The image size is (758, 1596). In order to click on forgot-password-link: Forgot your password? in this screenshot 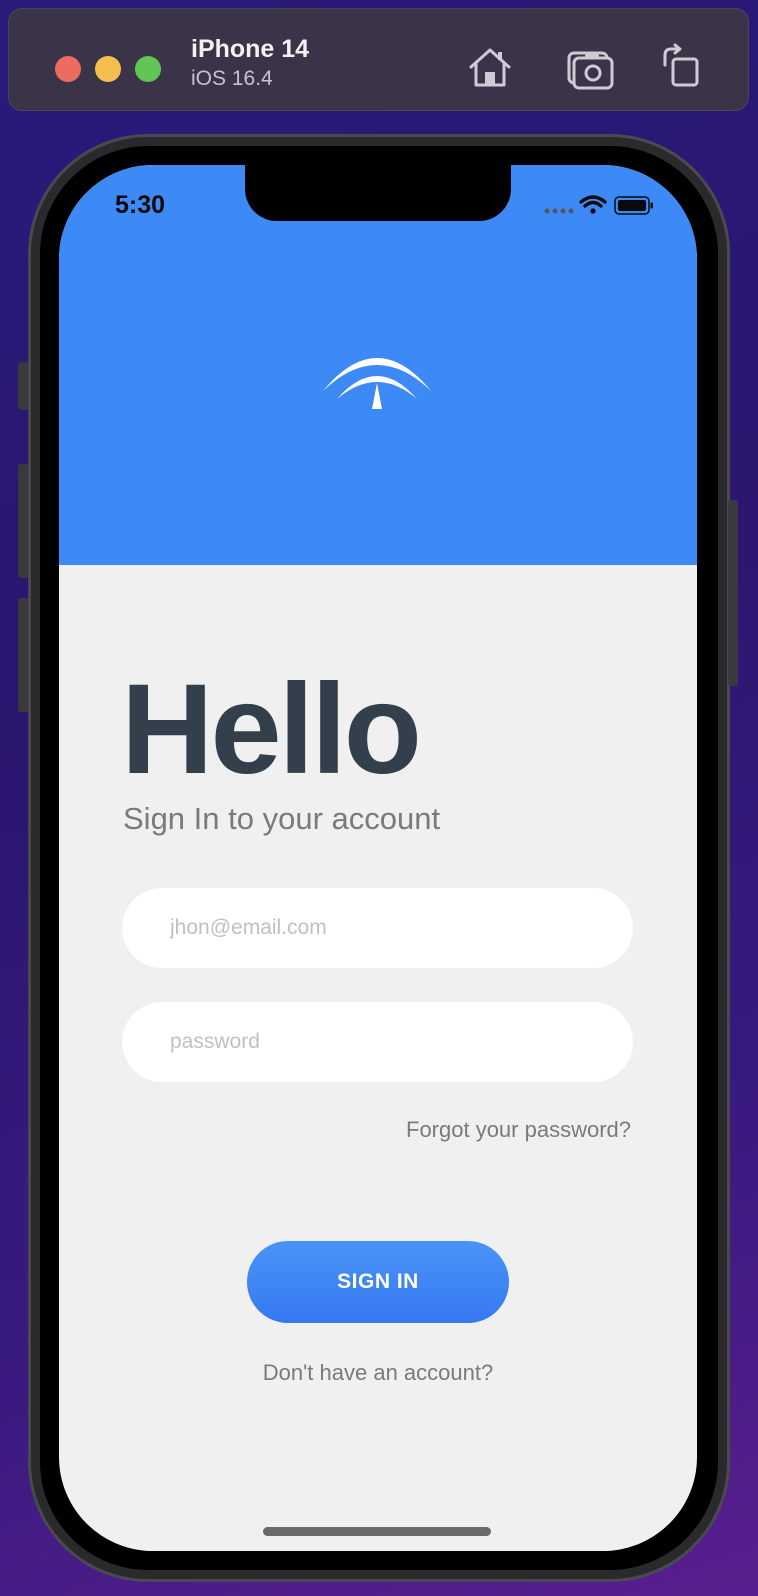, I will do `click(518, 1130)`.